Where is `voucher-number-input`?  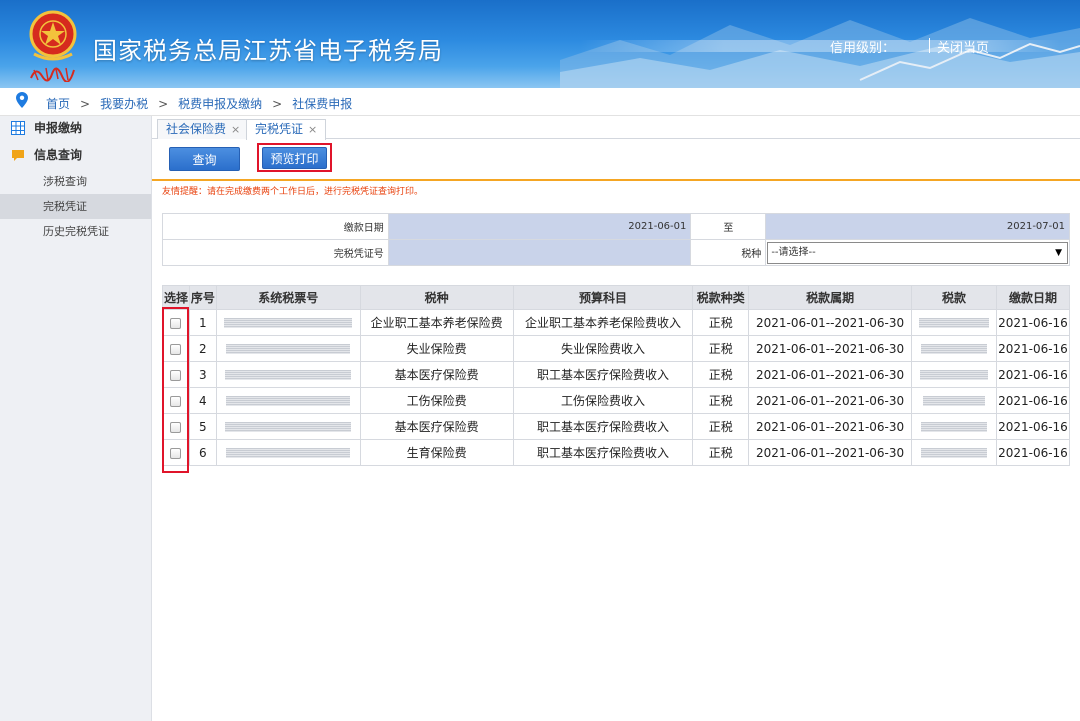
voucher-number-input is located at coordinates (539, 252).